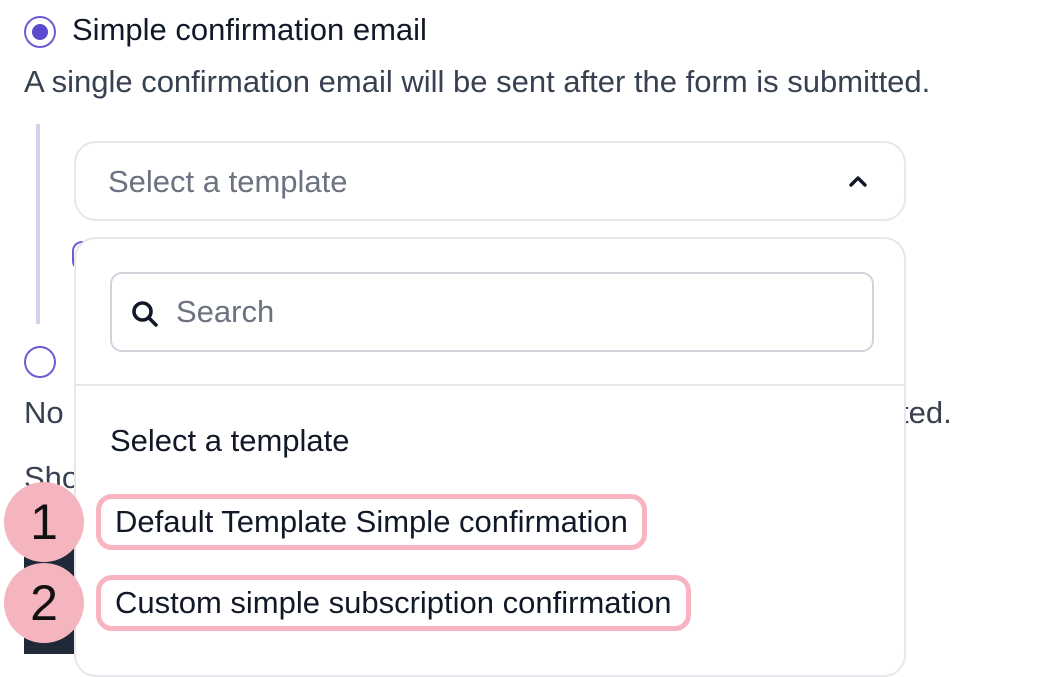  Describe the element at coordinates (44, 412) in the screenshot. I see `second-option-description-start: No` at that location.